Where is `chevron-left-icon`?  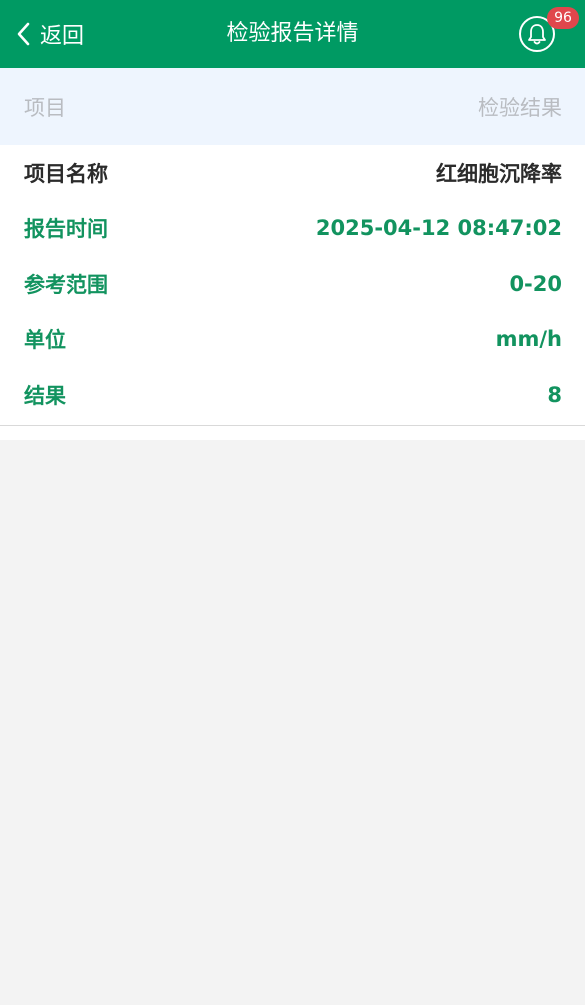 chevron-left-icon is located at coordinates (23, 34).